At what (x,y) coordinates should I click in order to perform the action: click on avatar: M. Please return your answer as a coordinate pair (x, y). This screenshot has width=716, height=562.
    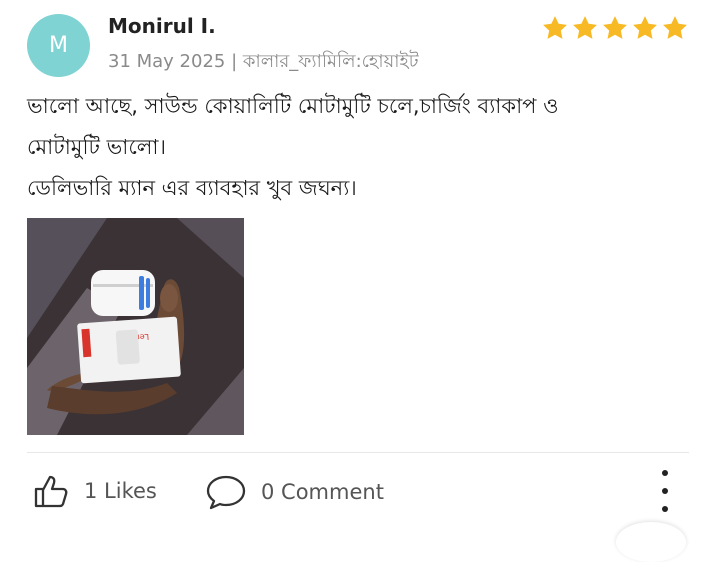
    Looking at the image, I should click on (58, 45).